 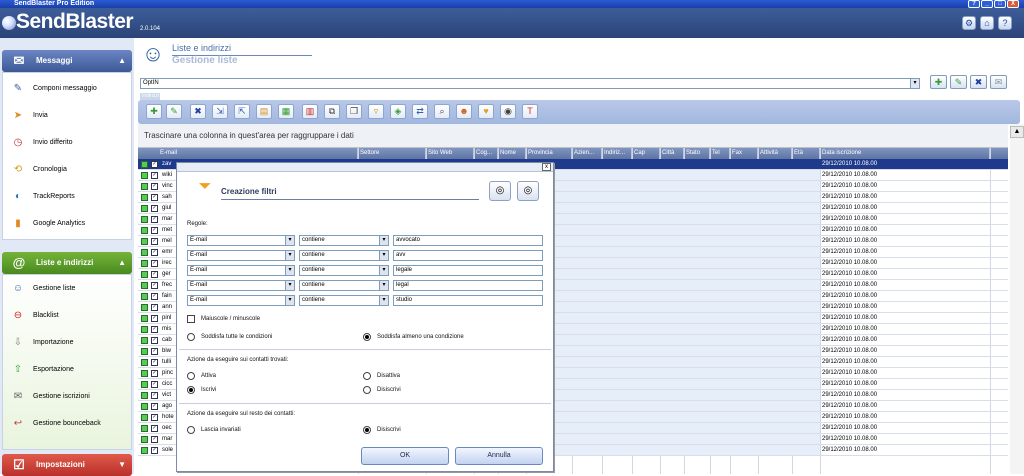 What do you see at coordinates (958, 82) in the screenshot?
I see `edit-list-button: ✎` at bounding box center [958, 82].